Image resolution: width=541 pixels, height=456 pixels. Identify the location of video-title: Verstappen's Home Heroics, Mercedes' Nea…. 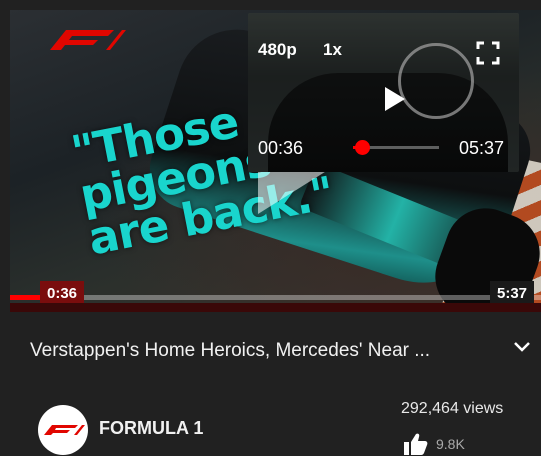
(265, 351).